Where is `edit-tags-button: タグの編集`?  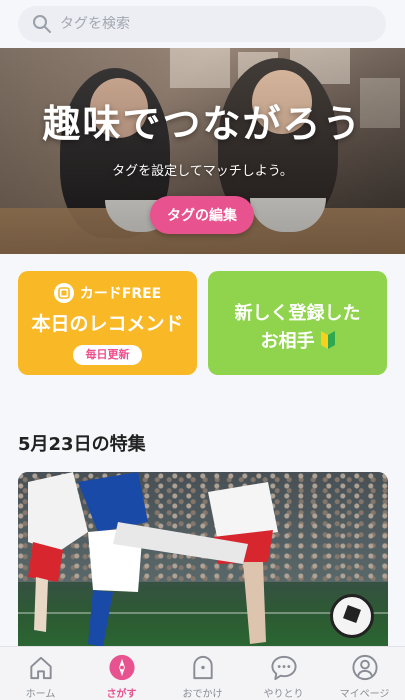 edit-tags-button: タグの編集 is located at coordinates (202, 215).